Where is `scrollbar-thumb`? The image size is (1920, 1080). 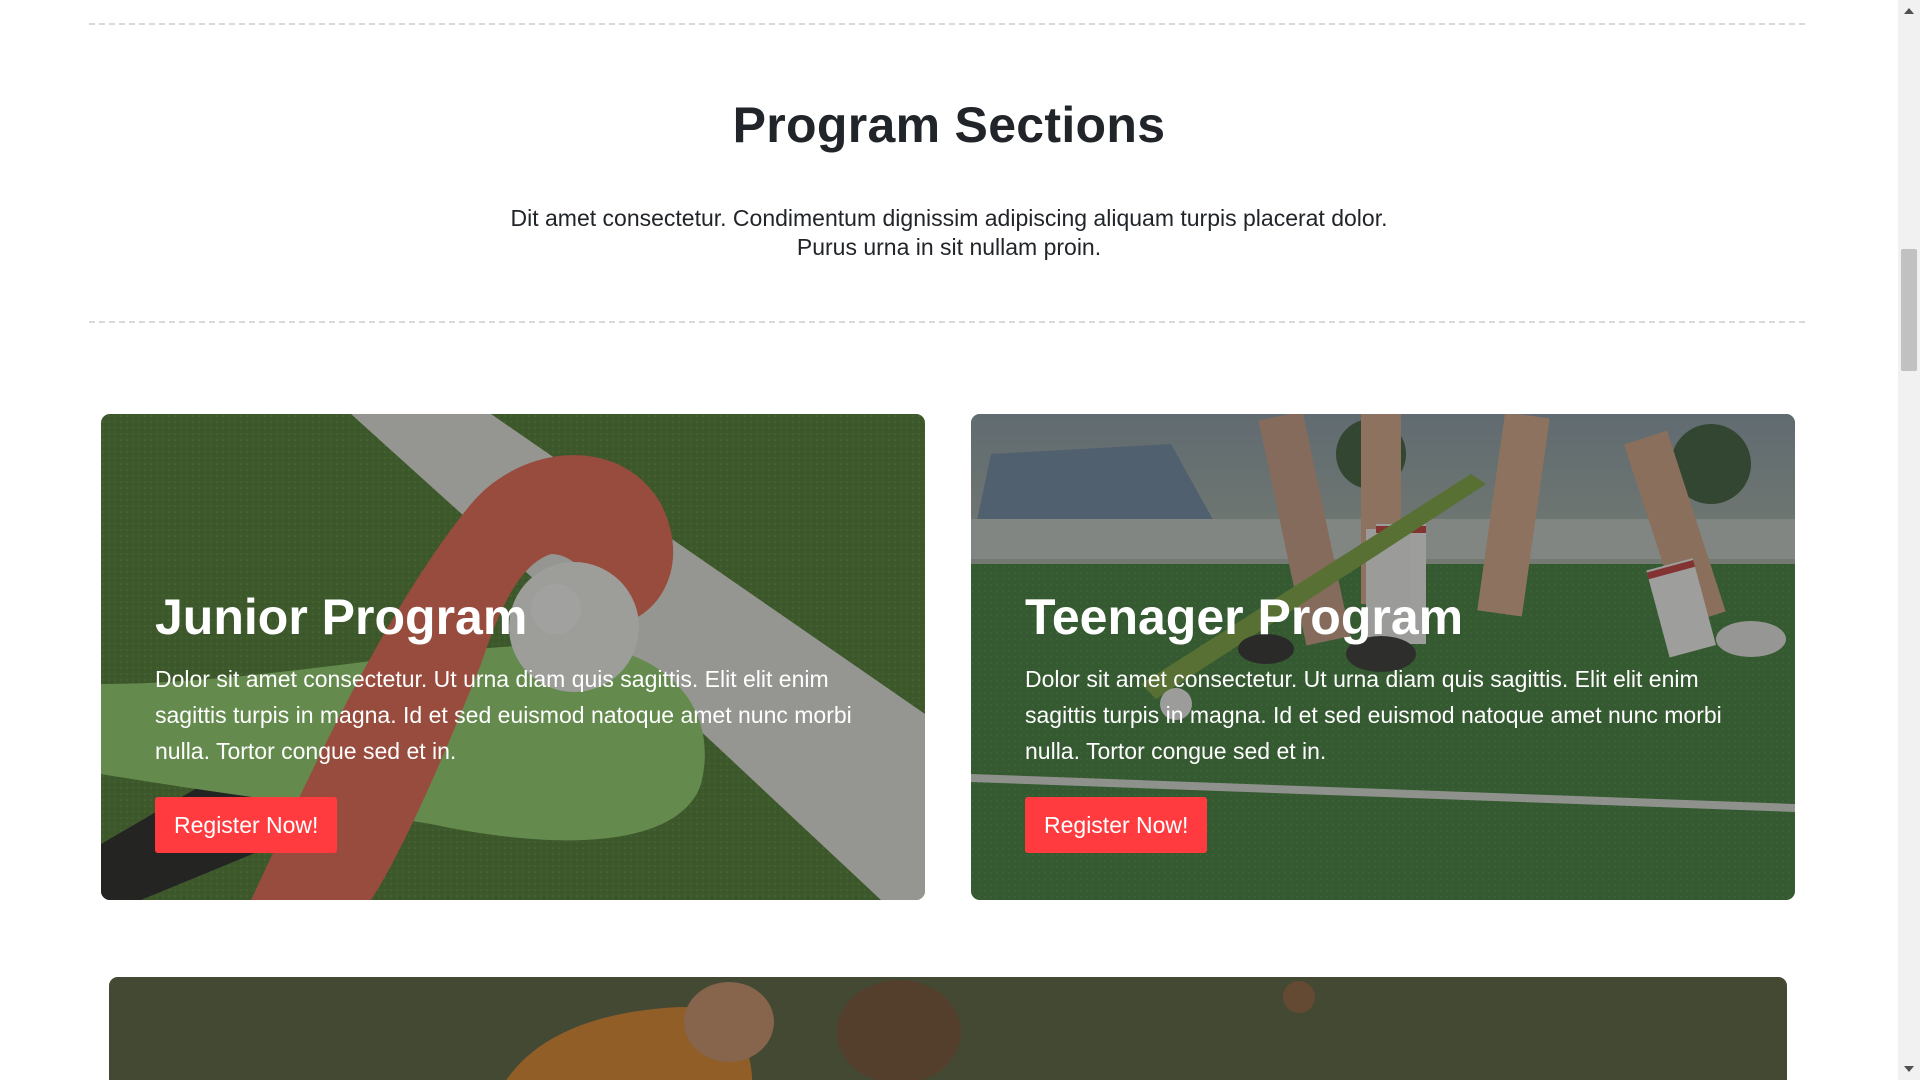
scrollbar-thumb is located at coordinates (1909, 310).